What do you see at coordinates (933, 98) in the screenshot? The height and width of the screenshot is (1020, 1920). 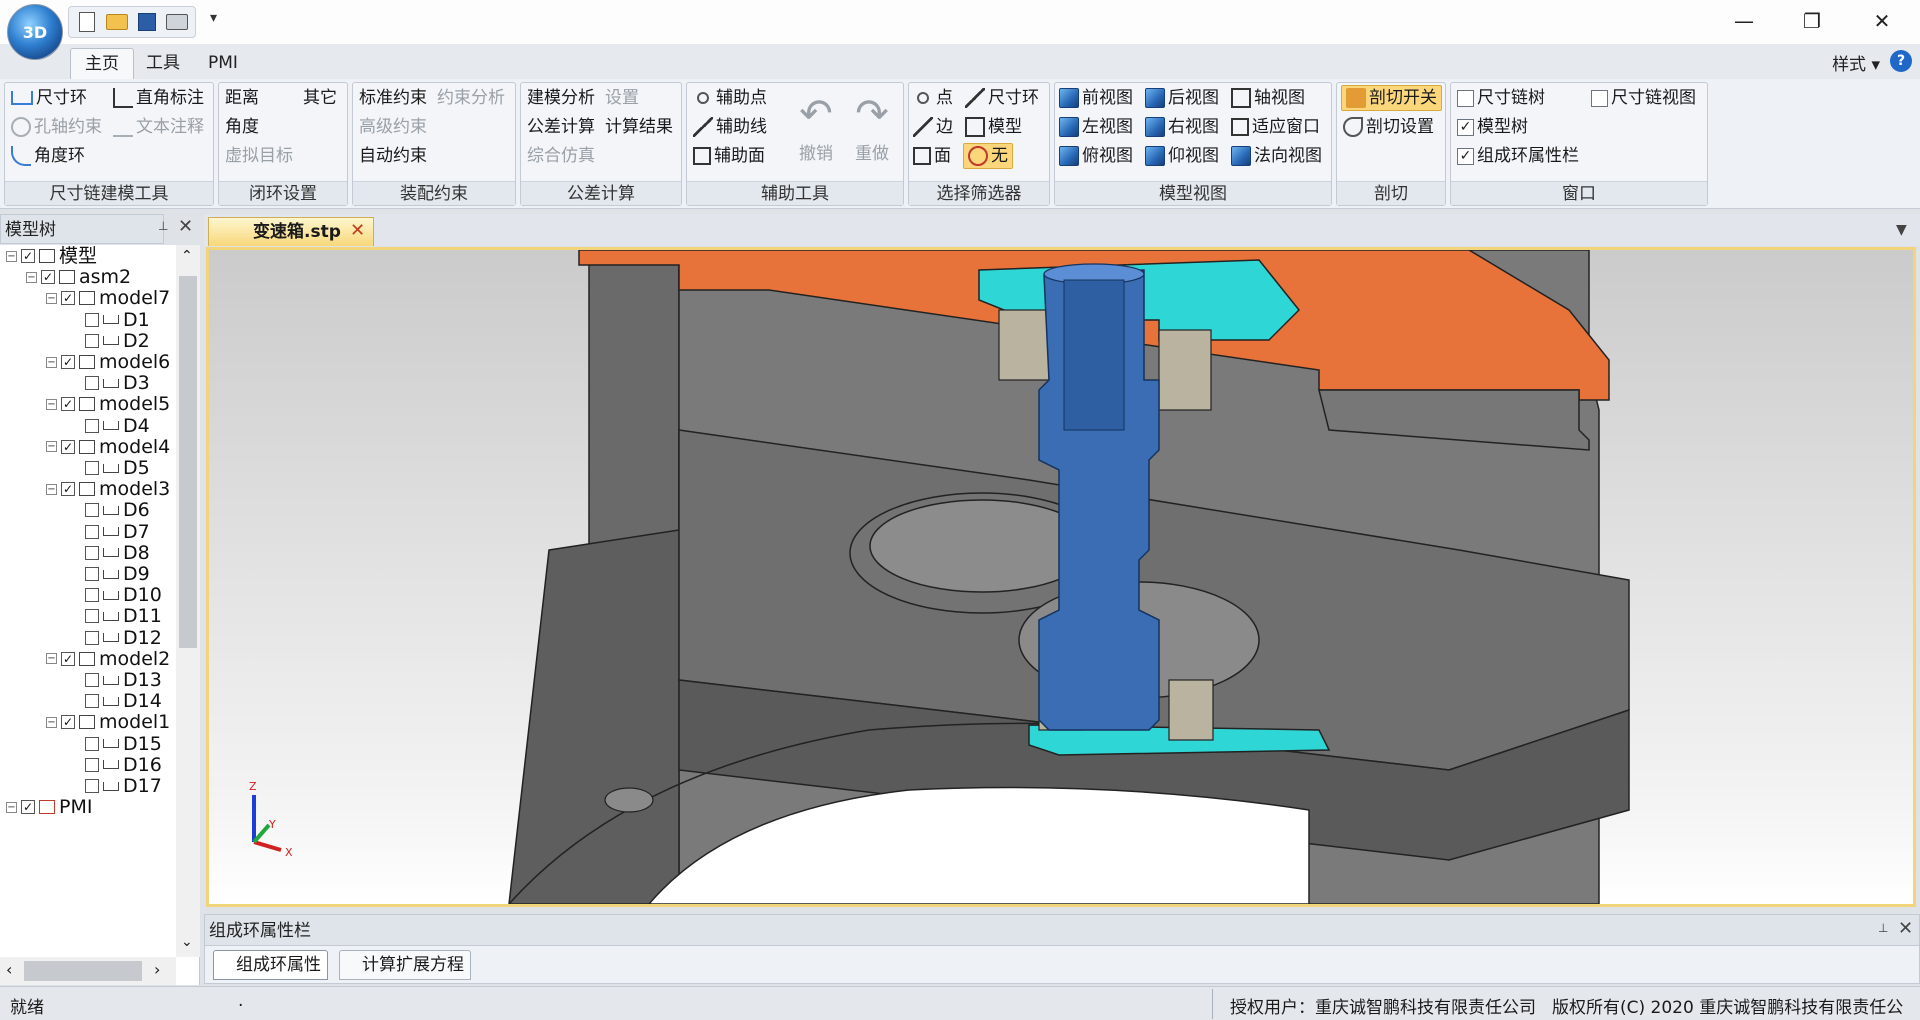 I see `filter-point-button: 点` at bounding box center [933, 98].